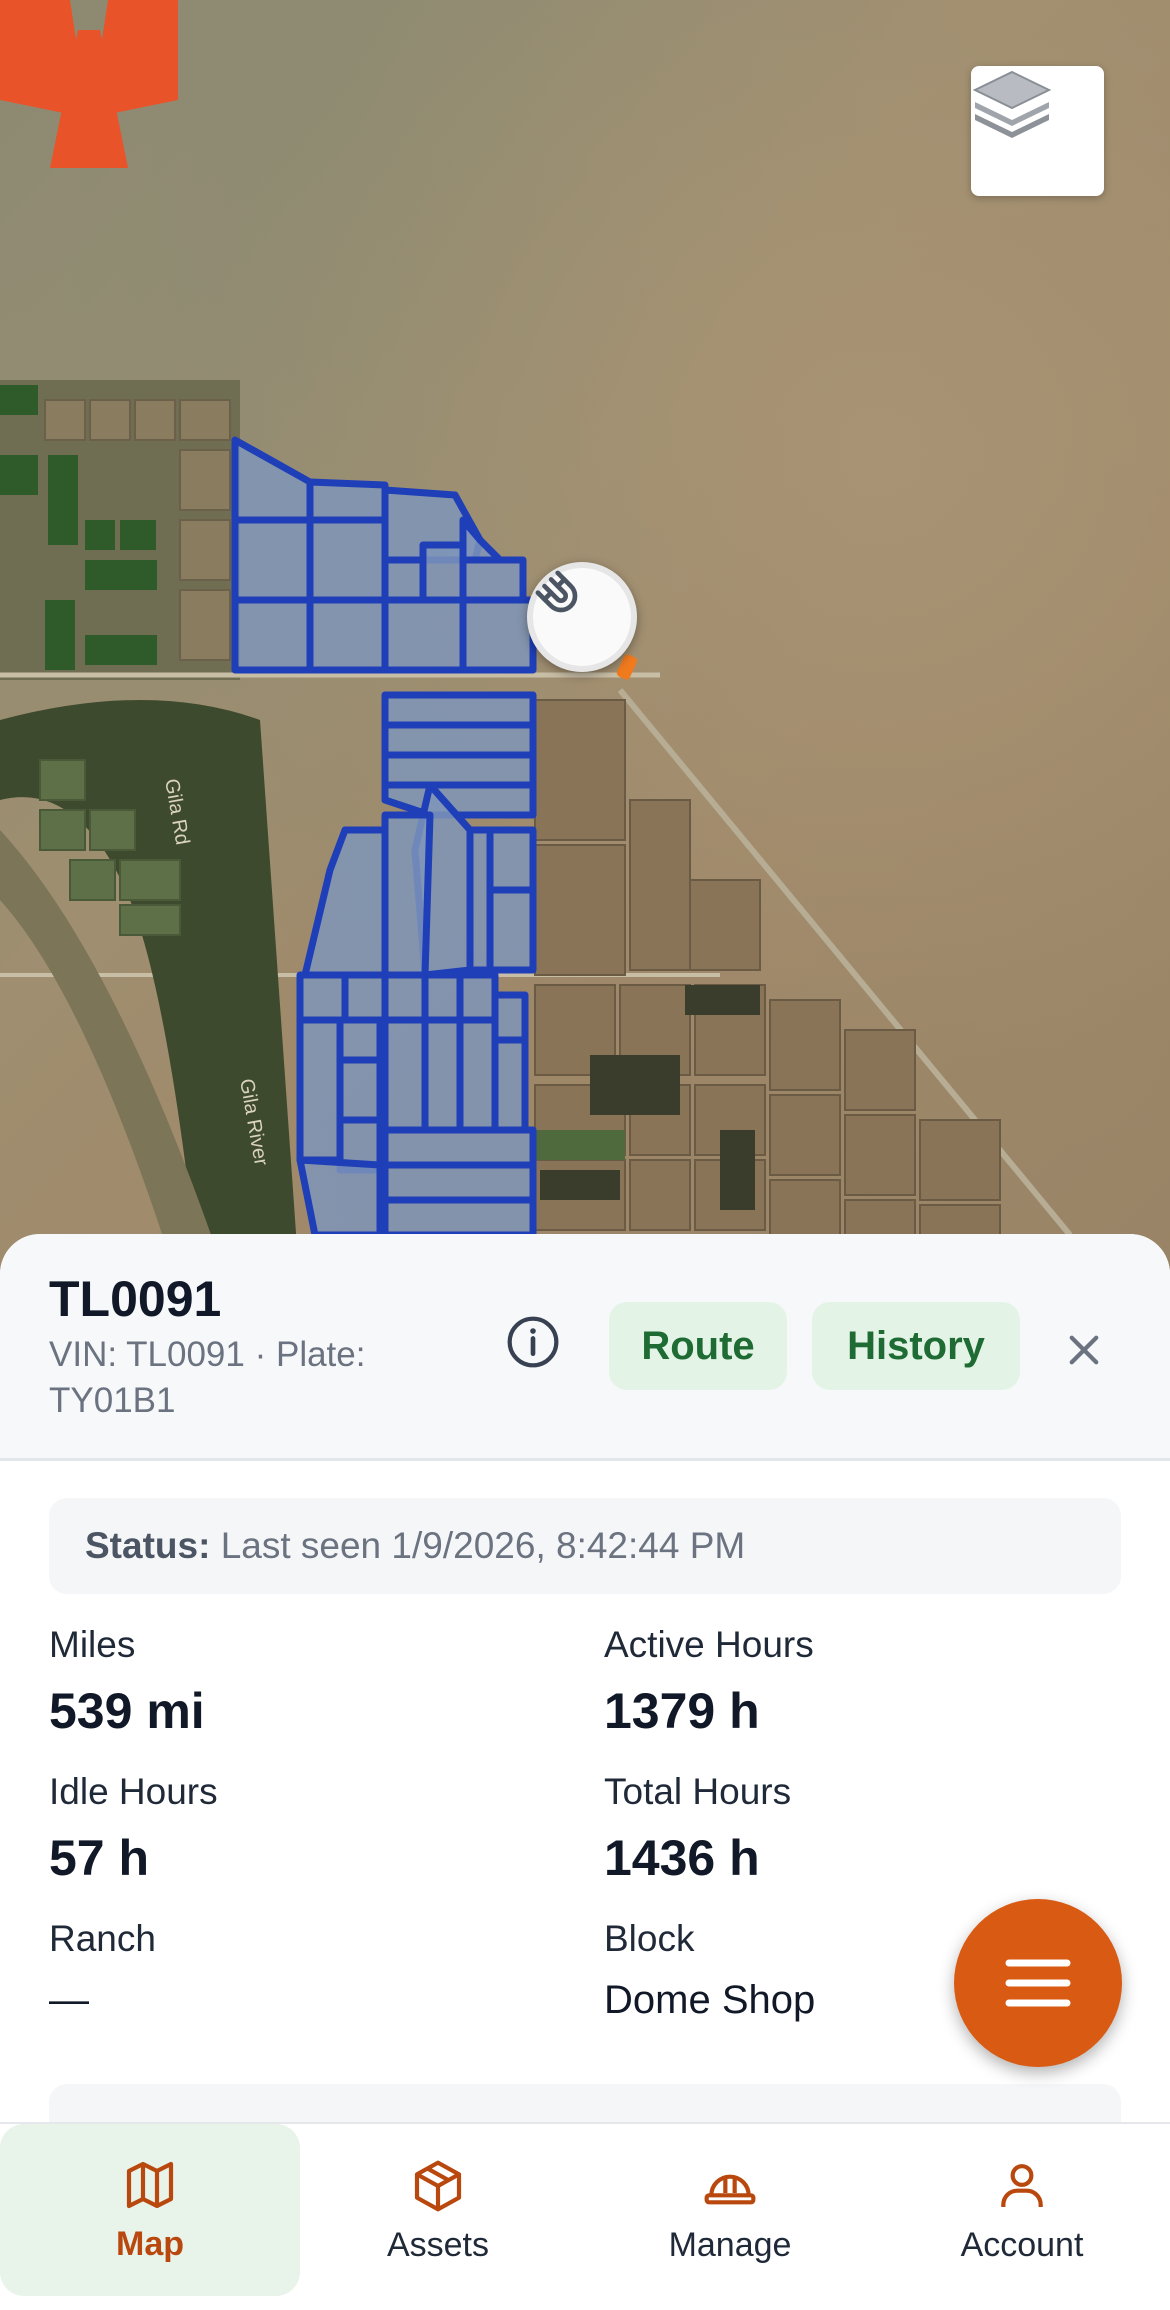 This screenshot has height=2310, width=1170. I want to click on vehicle-title: TL0091, so click(135, 1299).